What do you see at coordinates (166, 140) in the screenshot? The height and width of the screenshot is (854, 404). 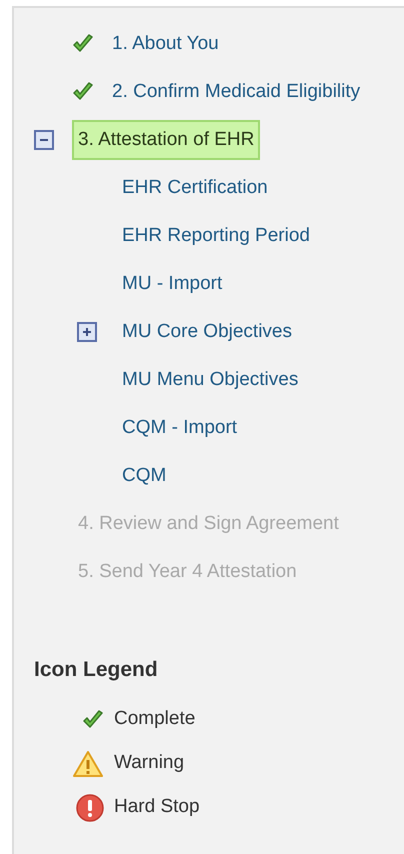 I see `step-link: 3. Attestation of EHR` at bounding box center [166, 140].